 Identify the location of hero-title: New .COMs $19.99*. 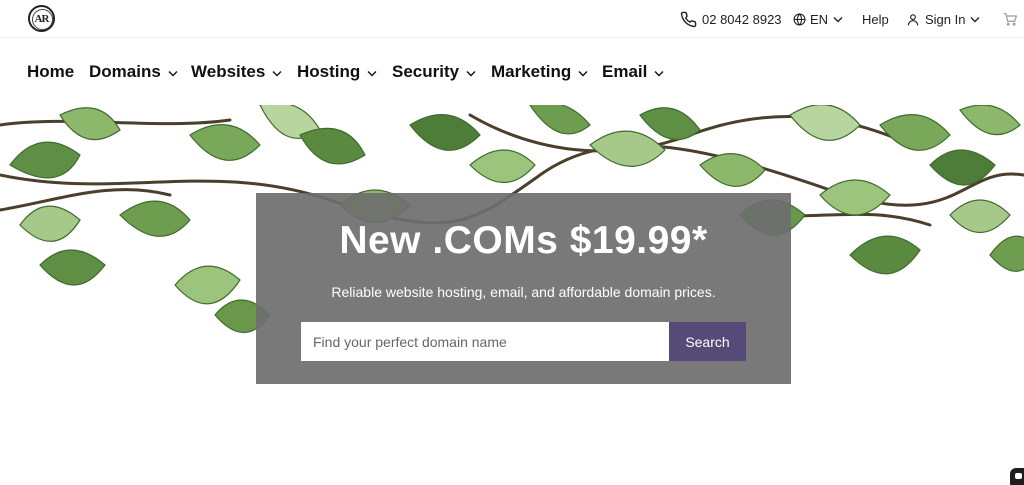
(523, 240).